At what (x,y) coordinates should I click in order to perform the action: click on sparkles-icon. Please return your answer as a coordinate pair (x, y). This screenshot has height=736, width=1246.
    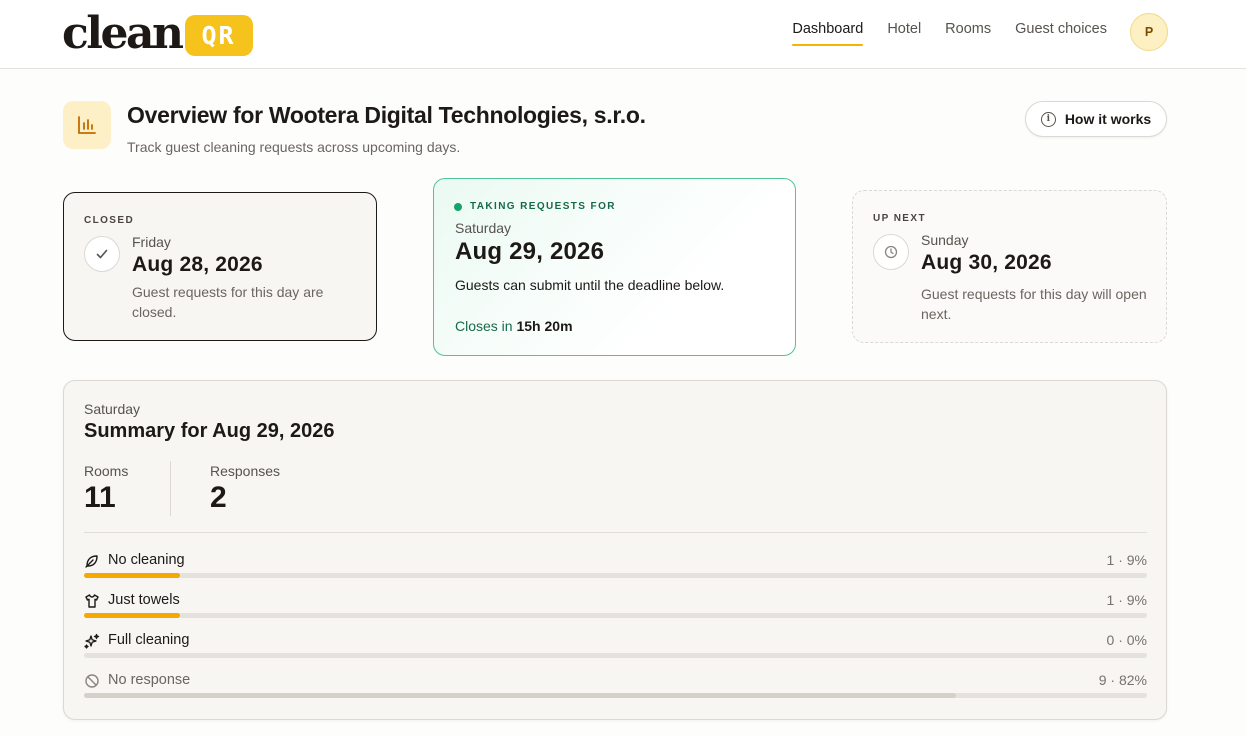
    Looking at the image, I should click on (92, 641).